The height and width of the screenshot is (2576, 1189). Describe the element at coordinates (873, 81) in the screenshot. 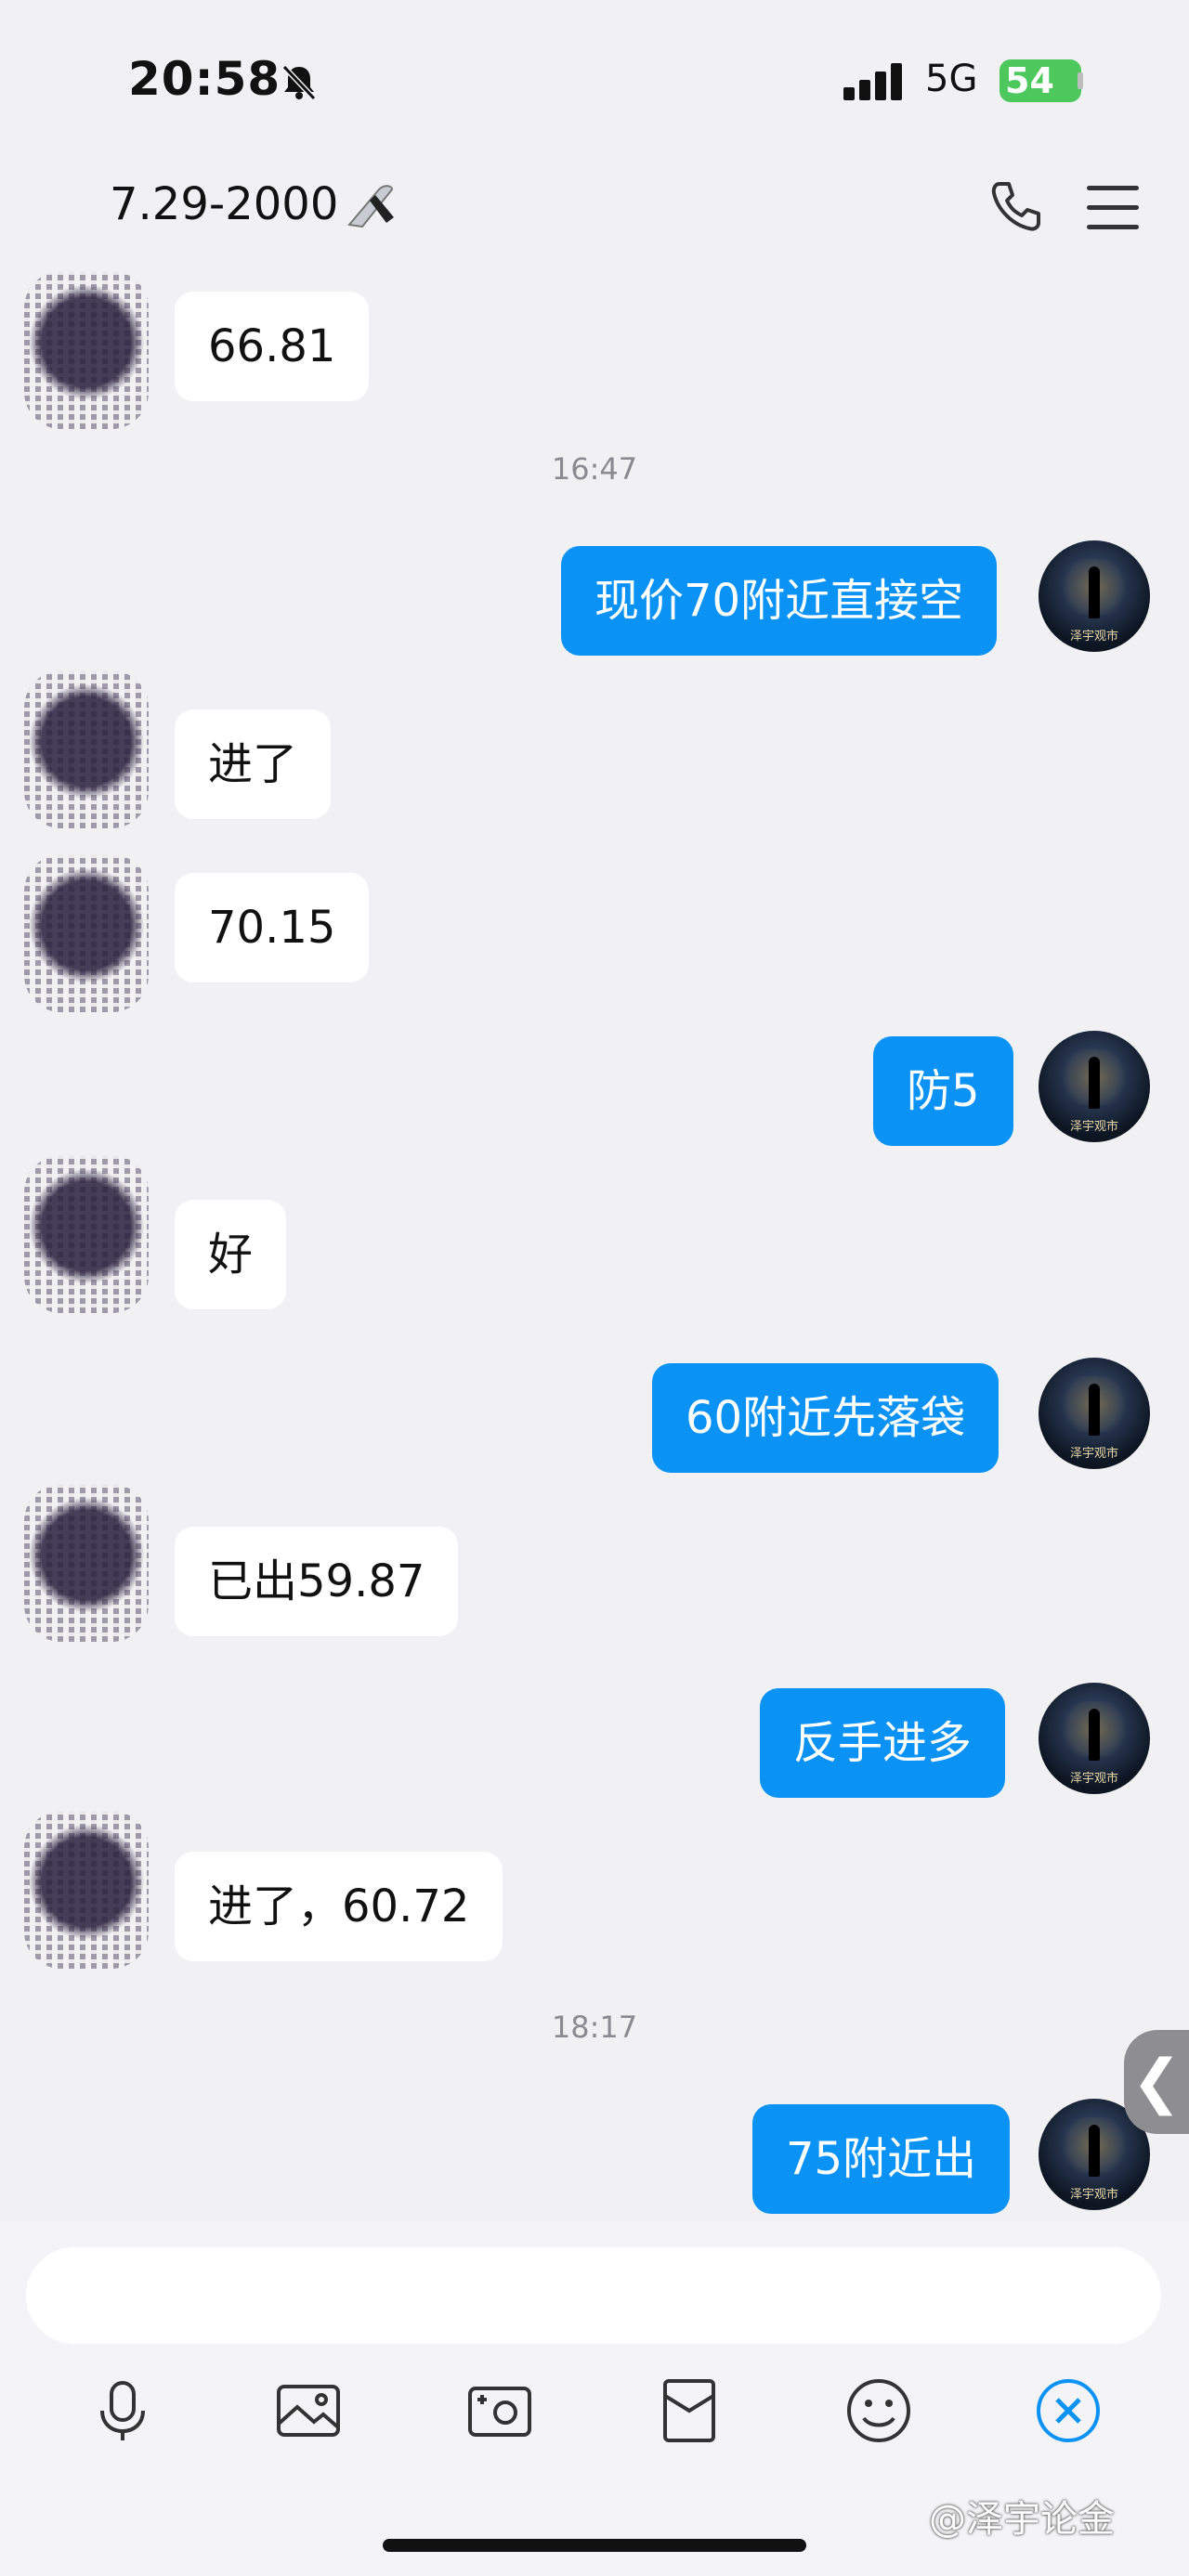

I see `signal-icon` at that location.